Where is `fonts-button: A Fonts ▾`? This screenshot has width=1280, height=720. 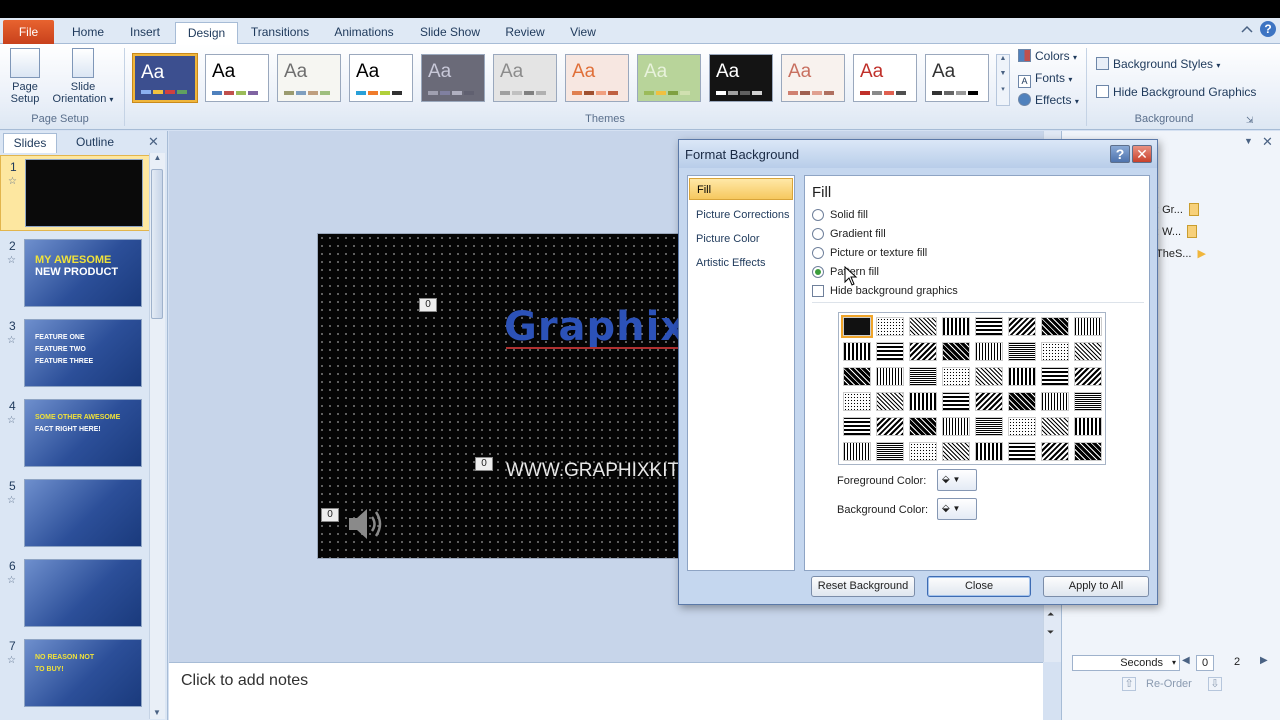
fonts-button: A Fonts ▾ is located at coordinates (1045, 78).